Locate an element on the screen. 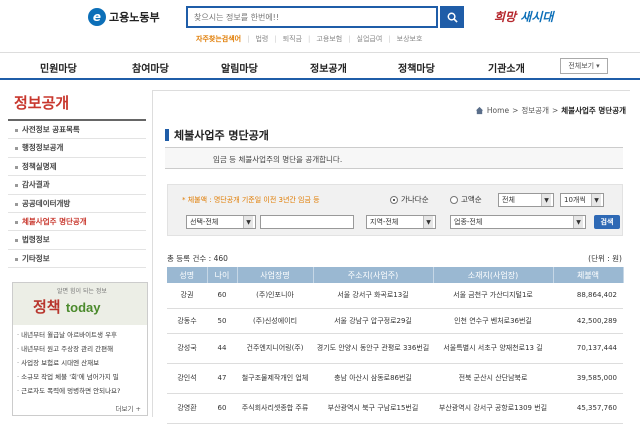  order-select: 전체 ▼ is located at coordinates (526, 200).